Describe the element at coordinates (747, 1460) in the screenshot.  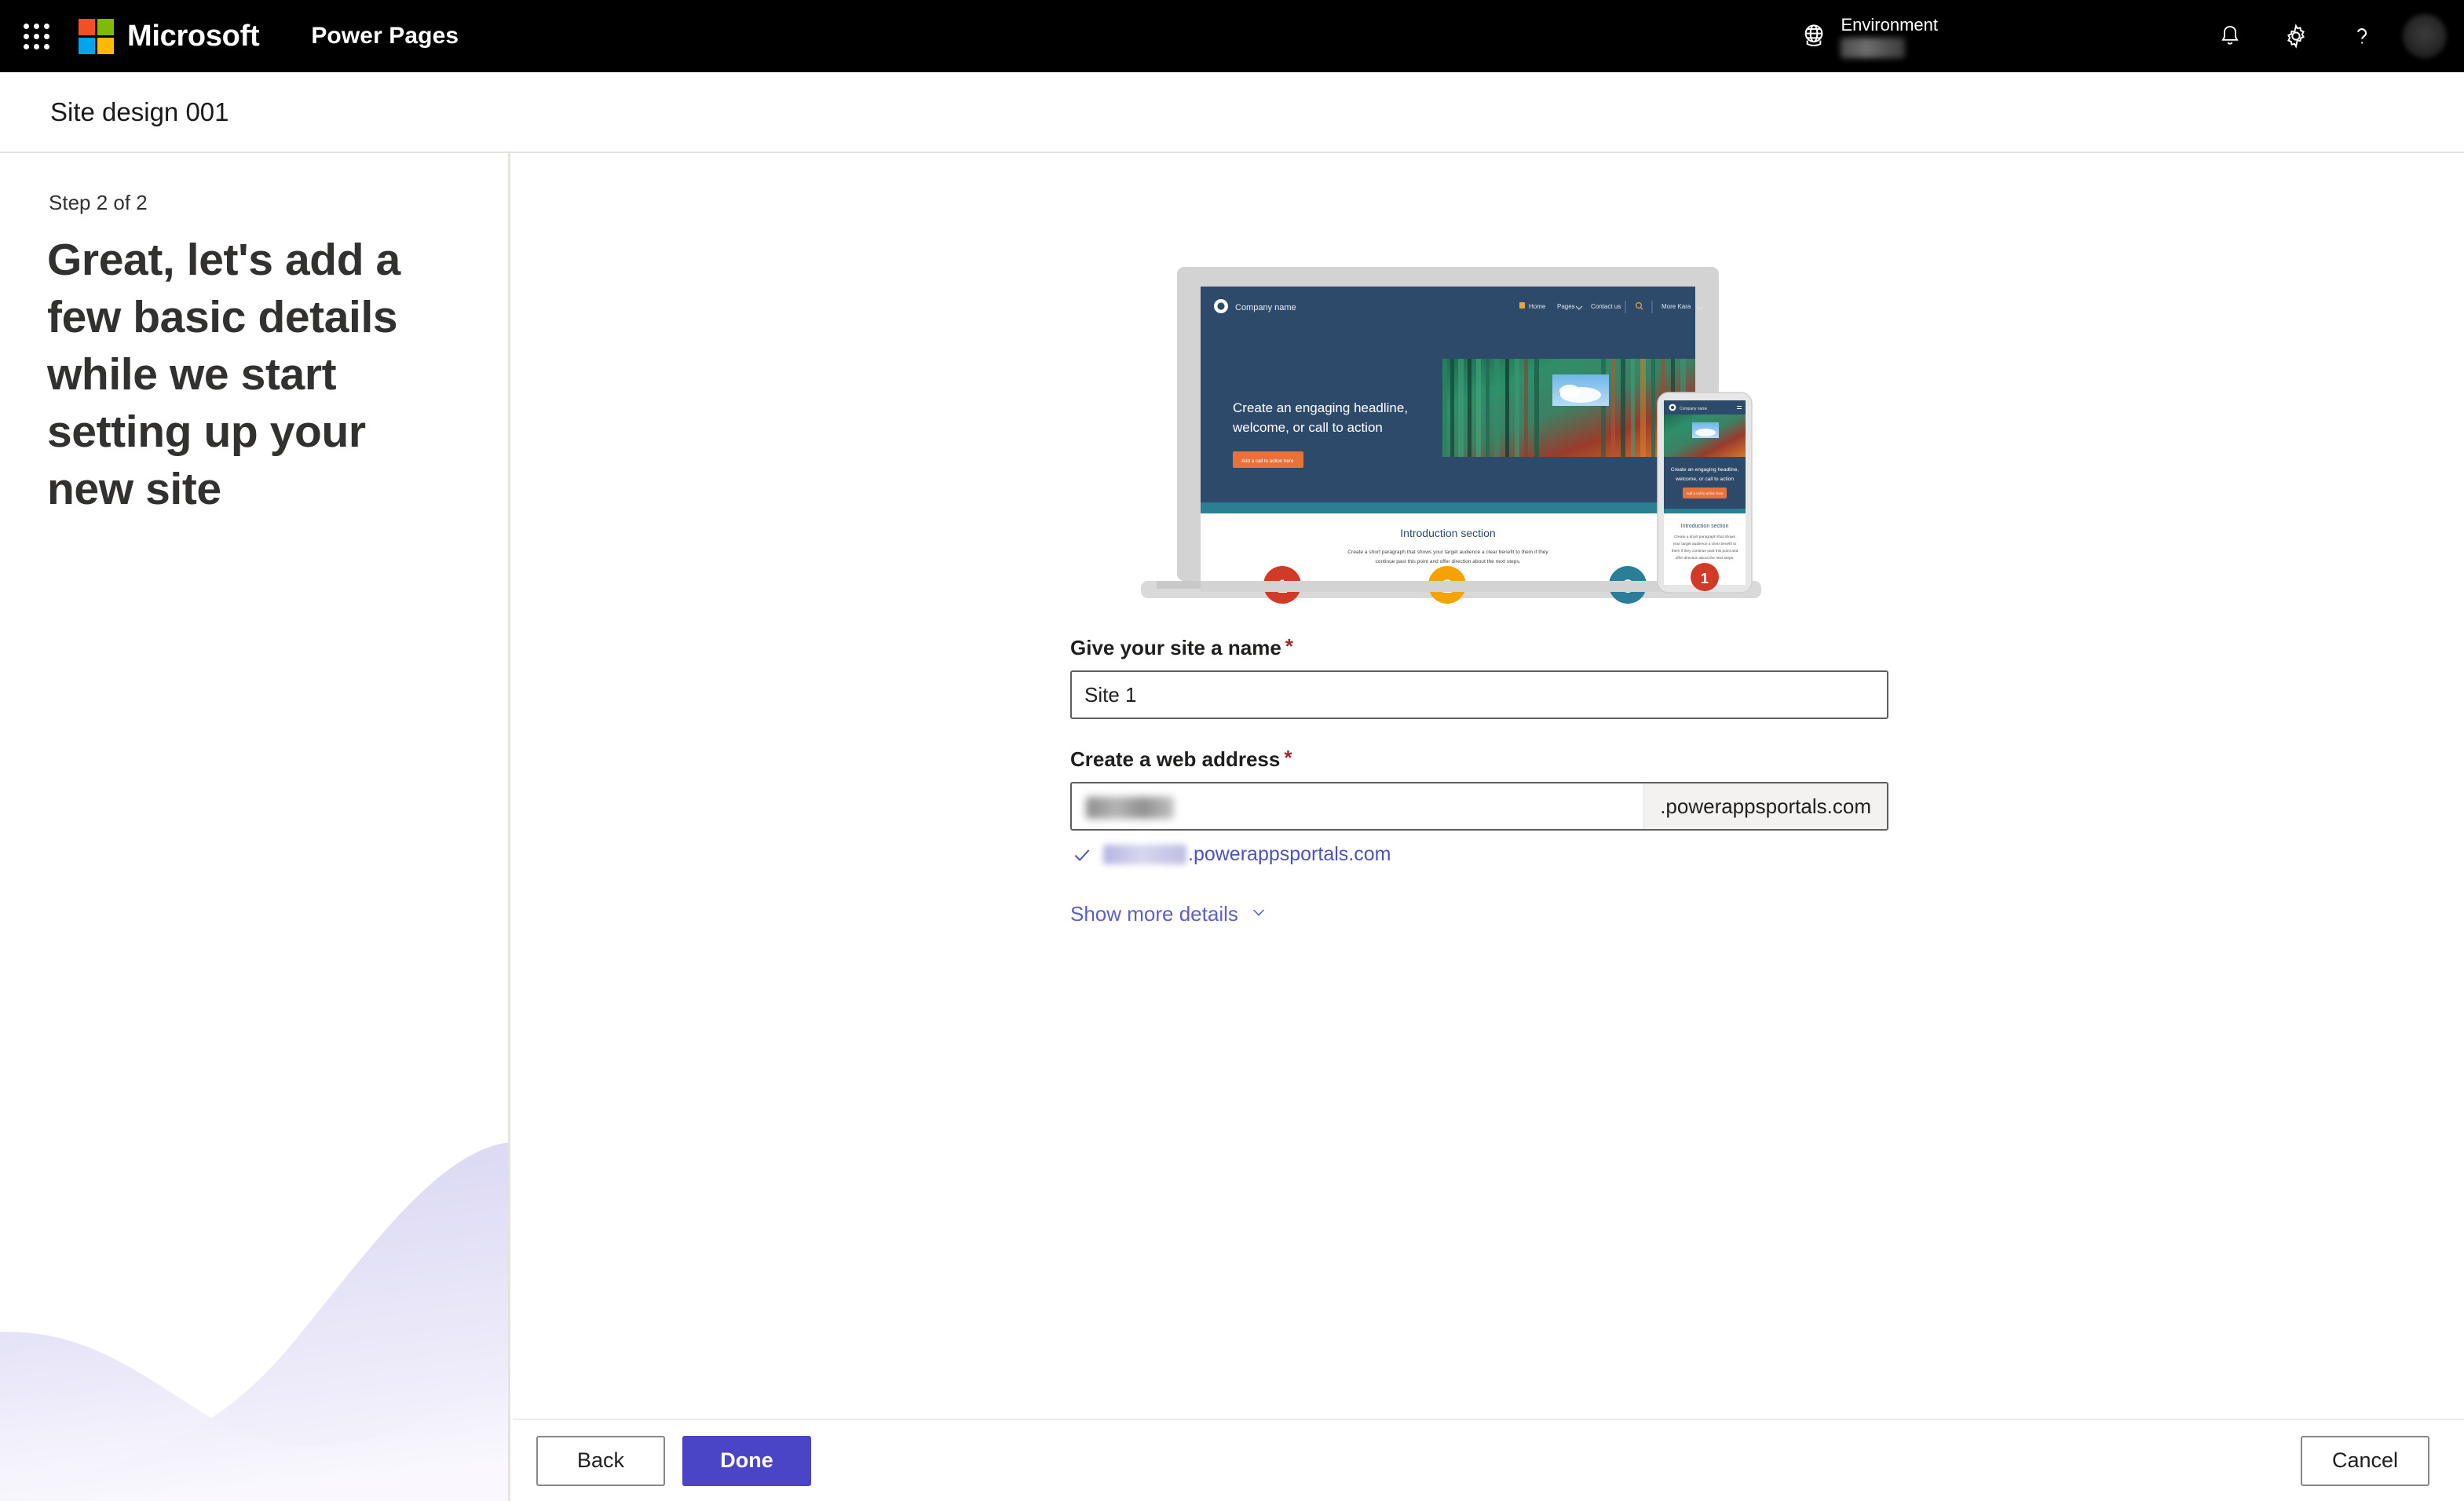
I see `done-button: Done` at that location.